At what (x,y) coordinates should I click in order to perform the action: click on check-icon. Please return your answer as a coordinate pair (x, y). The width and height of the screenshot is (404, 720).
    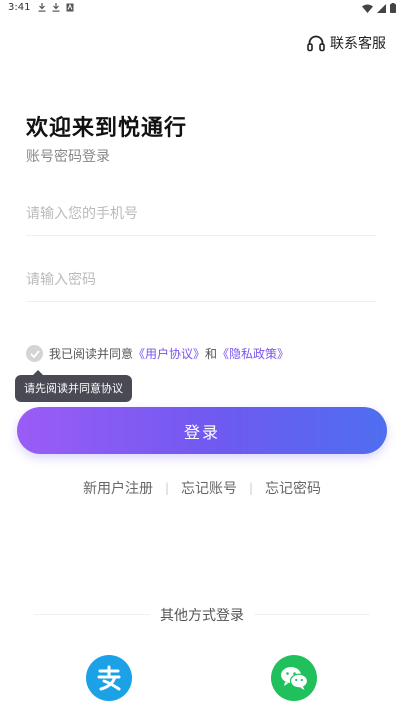
    Looking at the image, I should click on (34, 353).